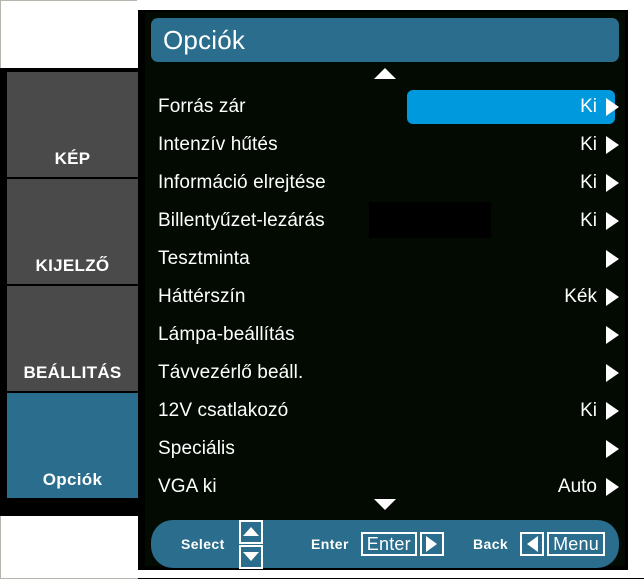 The image size is (644, 579). I want to click on updown-key-group, so click(250, 544).